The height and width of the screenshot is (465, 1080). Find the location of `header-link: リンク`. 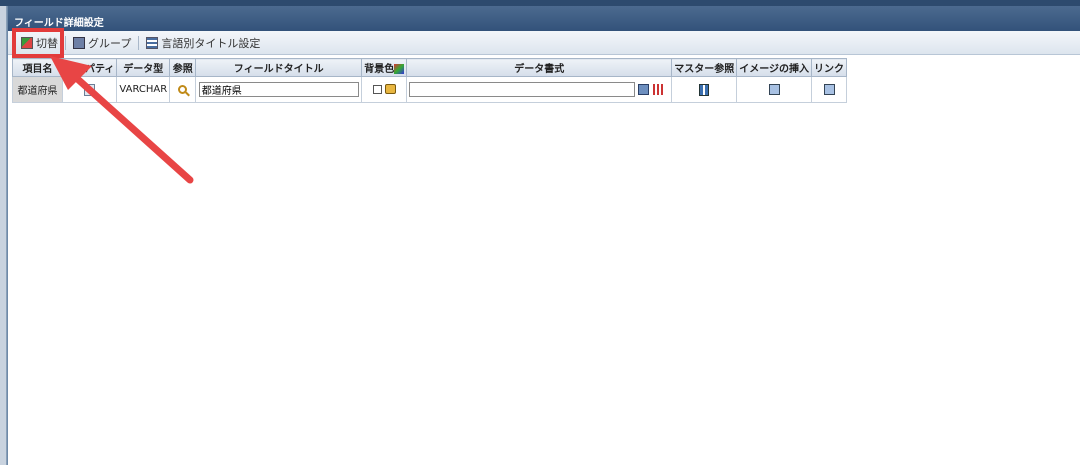

header-link: リンク is located at coordinates (829, 67).